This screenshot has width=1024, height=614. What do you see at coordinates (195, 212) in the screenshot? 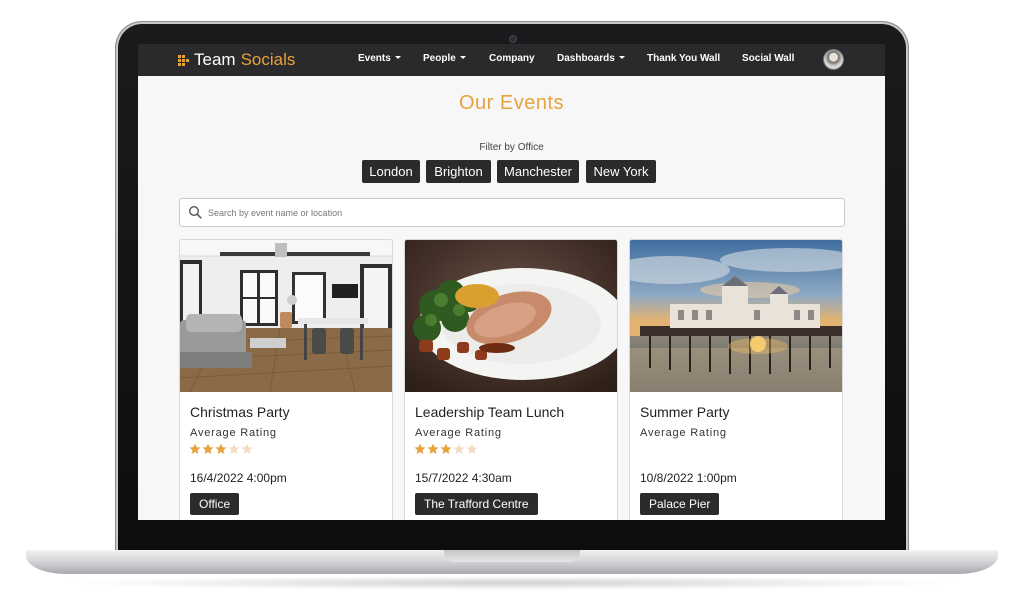
I see `search-icon` at bounding box center [195, 212].